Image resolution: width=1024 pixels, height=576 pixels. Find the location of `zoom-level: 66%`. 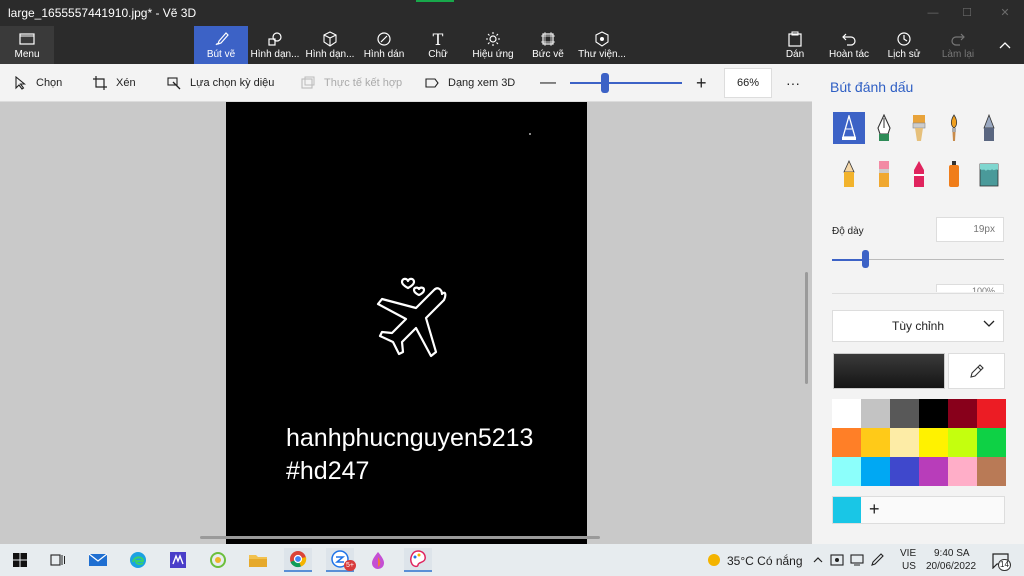

zoom-level: 66% is located at coordinates (748, 83).